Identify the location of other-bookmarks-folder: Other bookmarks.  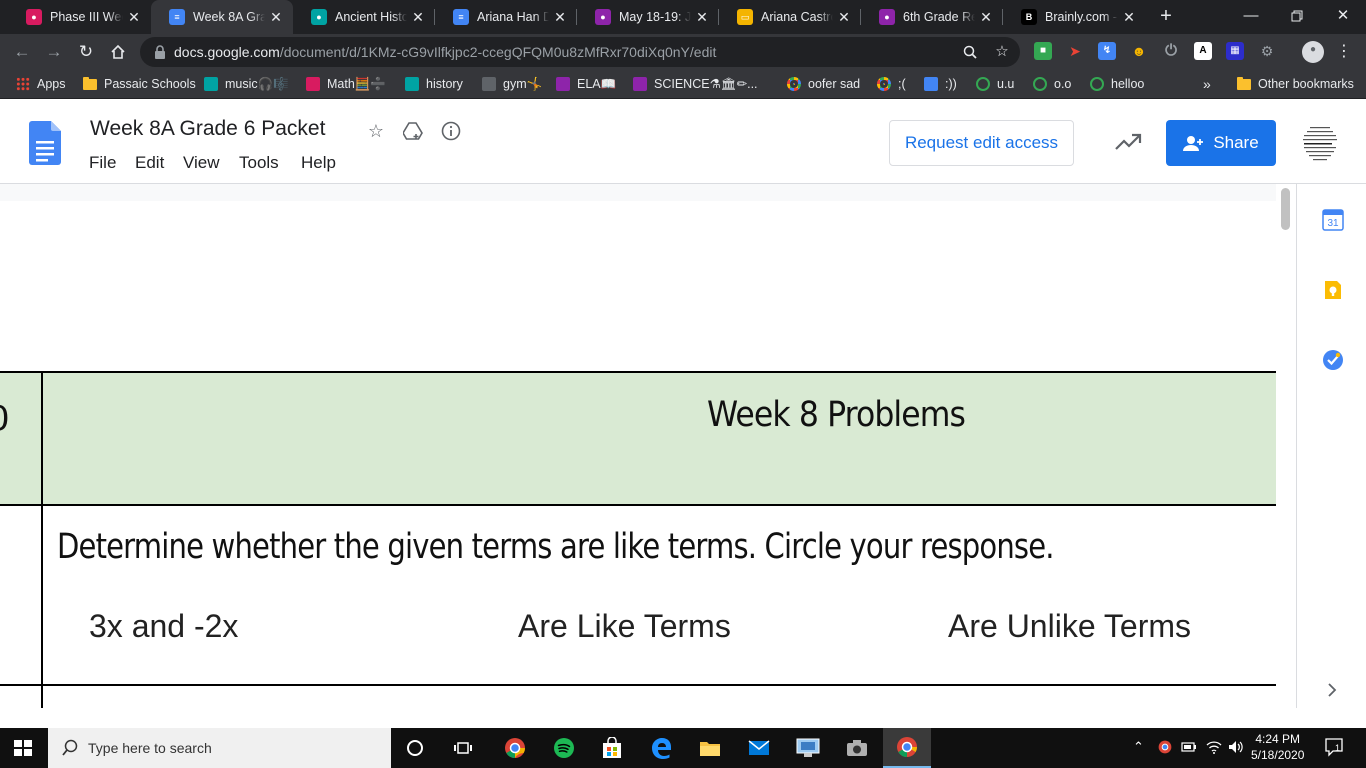
(1295, 84).